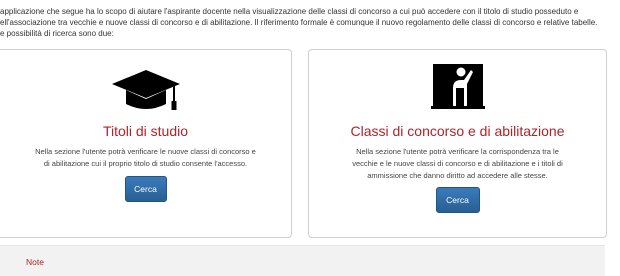 The width and height of the screenshot is (620, 276). I want to click on card-title: Classi di concorso e di abilitazione, so click(457, 131).